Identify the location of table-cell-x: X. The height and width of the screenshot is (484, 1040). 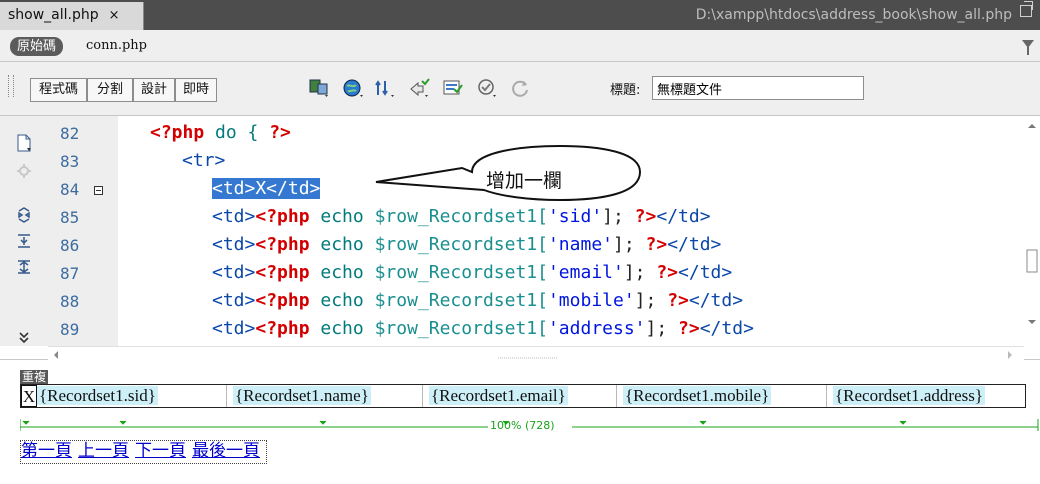
(29, 396).